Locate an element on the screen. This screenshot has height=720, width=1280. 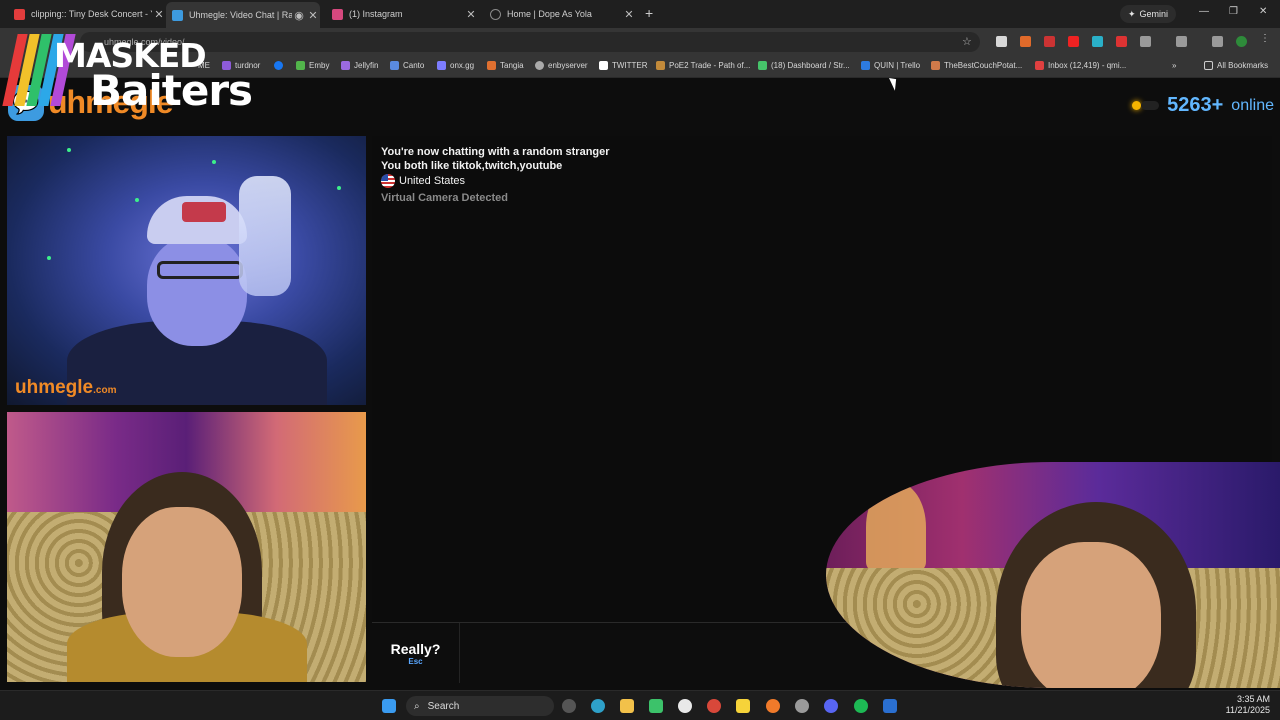
spotify-icon is located at coordinates (861, 706).